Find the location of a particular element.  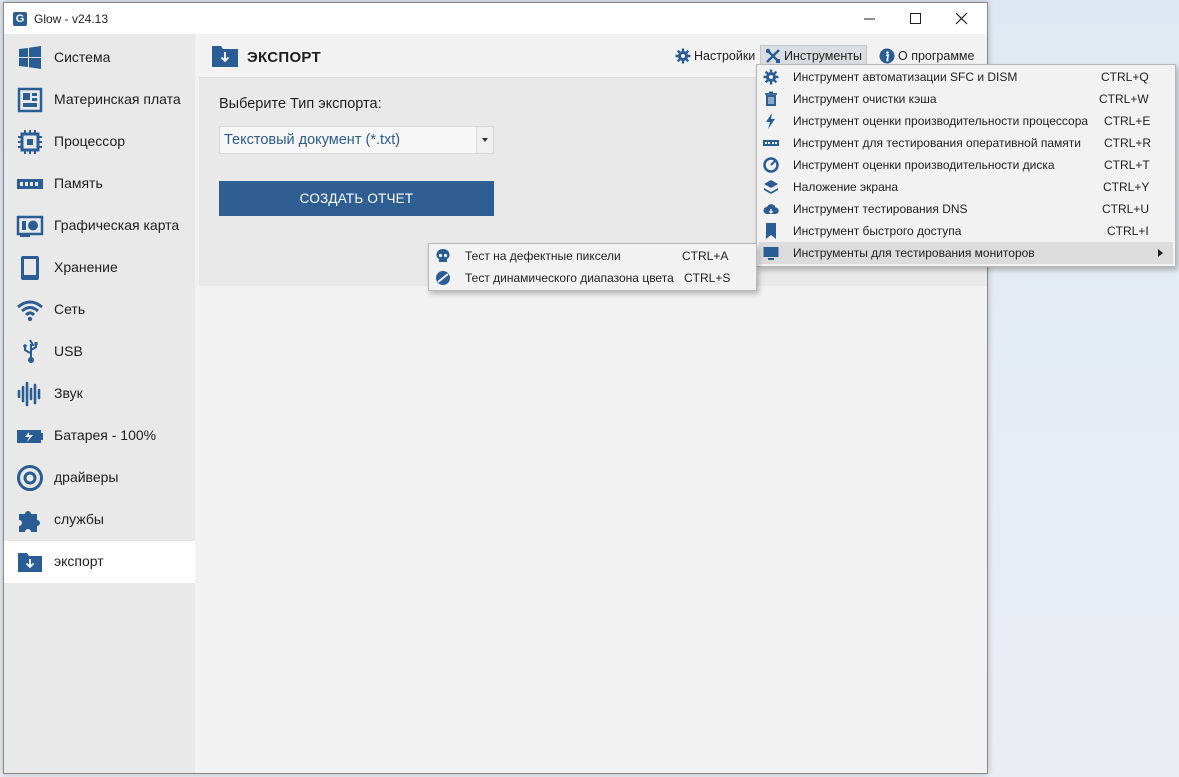

menu-item-cache-cleaner: Инструмент очистки кэша CTRL+W is located at coordinates (966, 99).